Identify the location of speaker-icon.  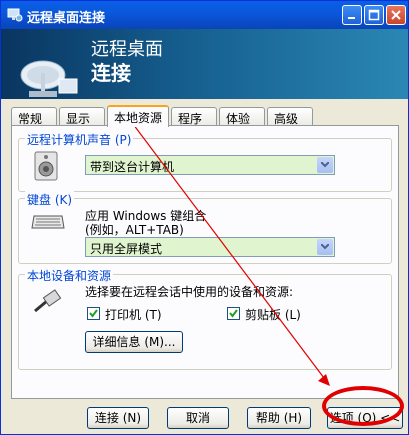
(46, 166).